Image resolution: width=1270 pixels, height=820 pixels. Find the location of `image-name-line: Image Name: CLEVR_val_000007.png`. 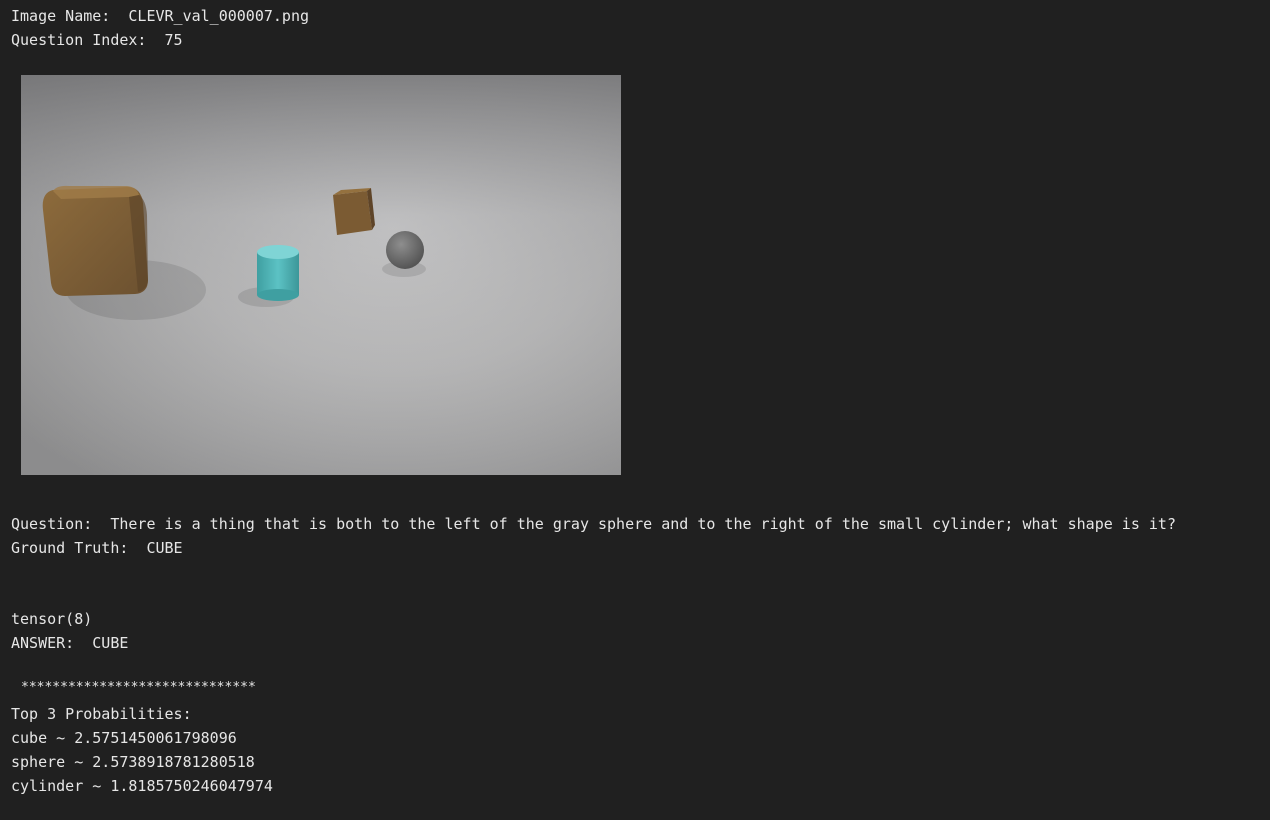

image-name-line: Image Name: CLEVR_val_000007.png is located at coordinates (160, 16).